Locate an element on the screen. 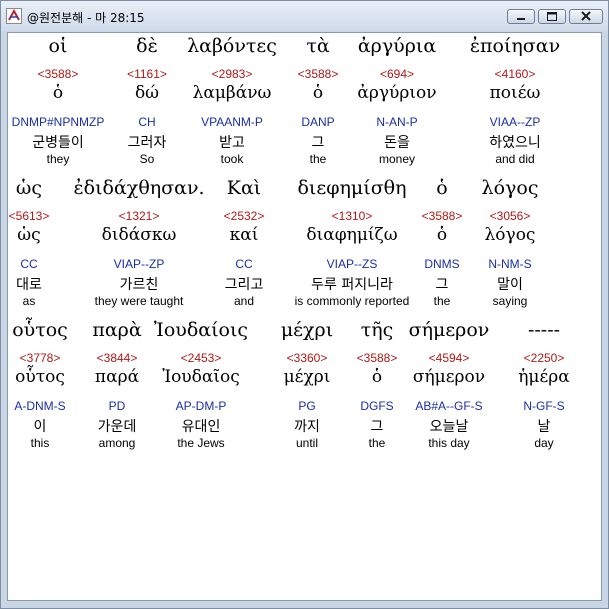  word-greek: λαβόντες is located at coordinates (232, 46).